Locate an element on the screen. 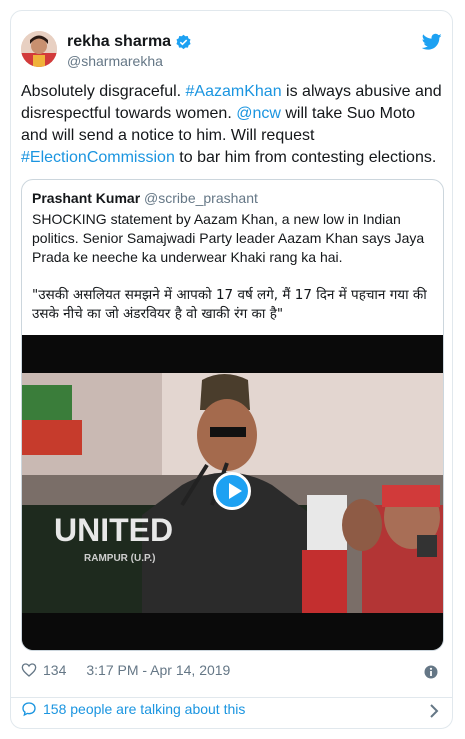 The width and height of the screenshot is (465, 739). author-name: rekha sharma is located at coordinates (119, 42).